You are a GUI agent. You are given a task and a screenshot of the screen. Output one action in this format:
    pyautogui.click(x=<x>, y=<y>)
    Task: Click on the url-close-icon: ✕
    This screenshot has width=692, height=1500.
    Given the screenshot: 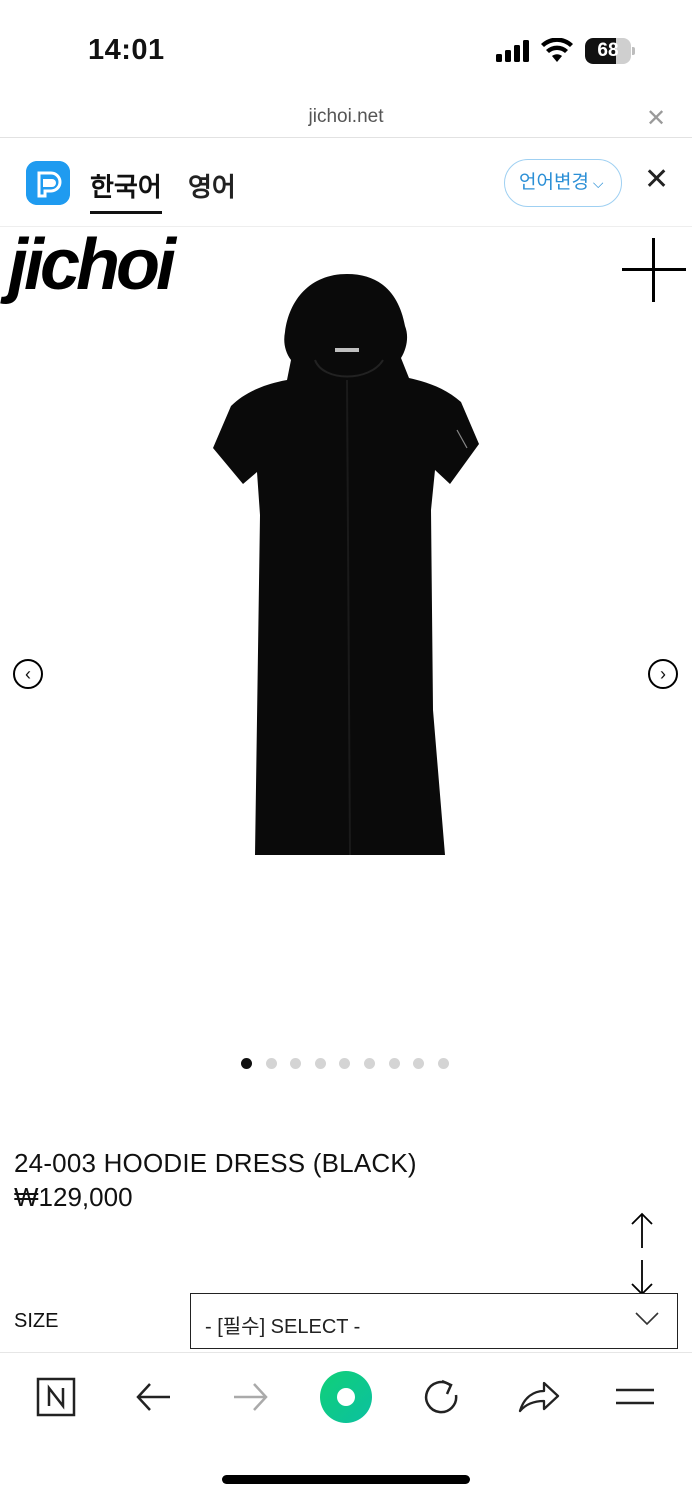 What is the action you would take?
    pyautogui.click(x=656, y=118)
    